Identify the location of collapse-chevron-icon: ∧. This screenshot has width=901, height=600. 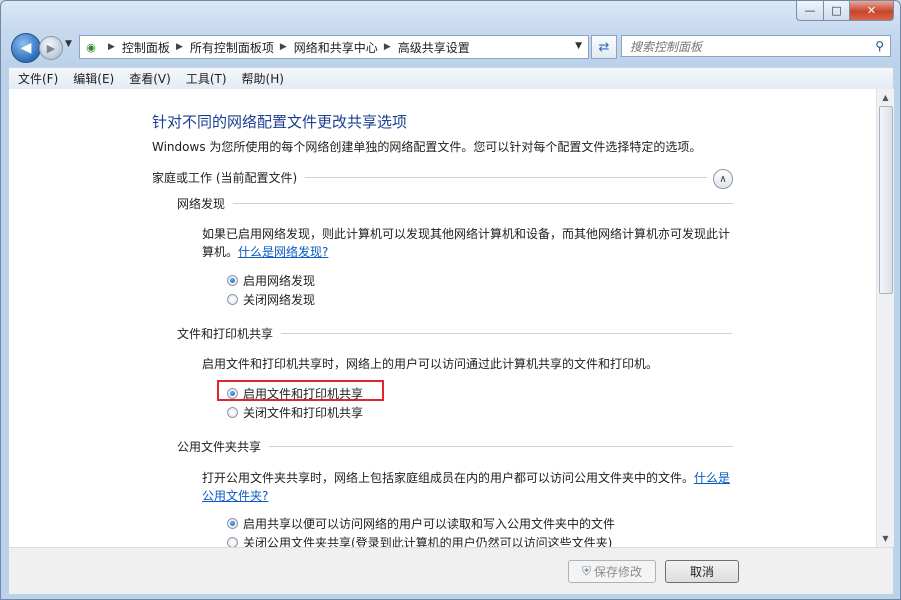
(723, 179).